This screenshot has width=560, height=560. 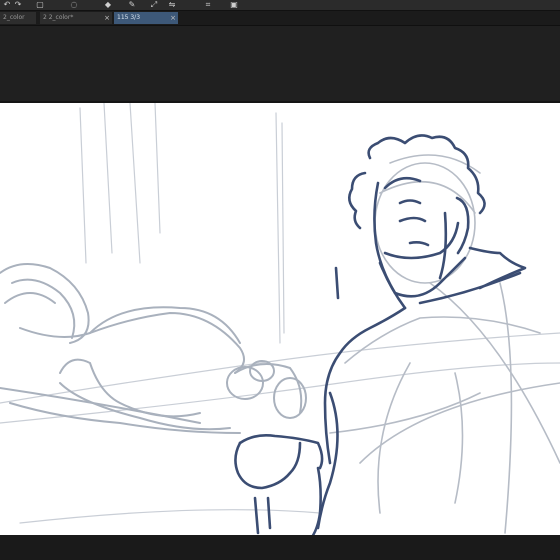 What do you see at coordinates (280, 18) in the screenshot?
I see `document-tab-bar: 2_color 2 2_color* × 115 3/3 ×` at bounding box center [280, 18].